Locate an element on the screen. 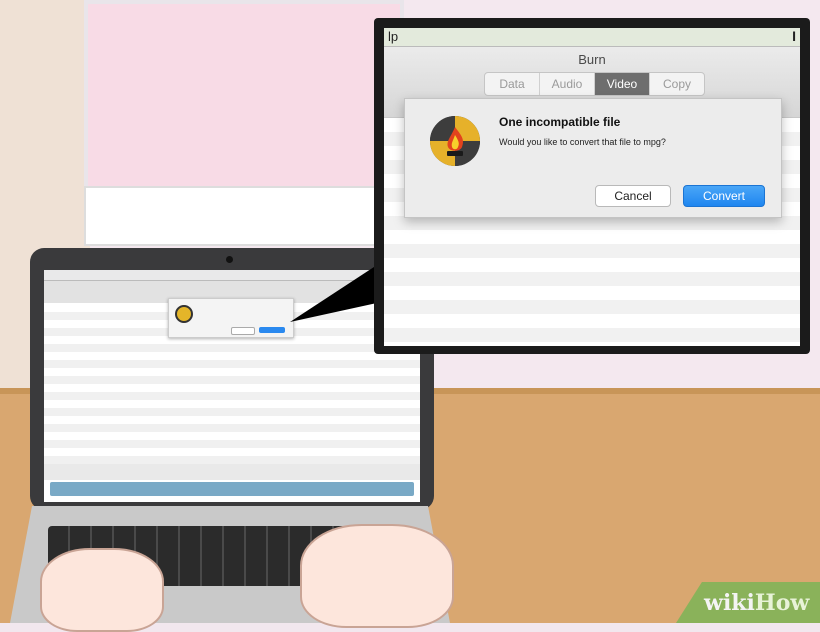 This screenshot has height=632, width=820. window-title: Burn is located at coordinates (592, 59).